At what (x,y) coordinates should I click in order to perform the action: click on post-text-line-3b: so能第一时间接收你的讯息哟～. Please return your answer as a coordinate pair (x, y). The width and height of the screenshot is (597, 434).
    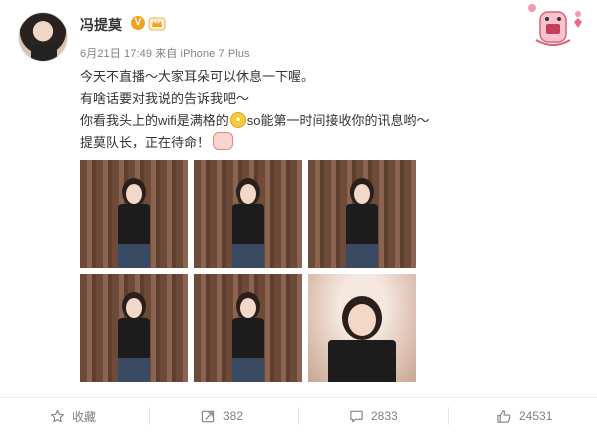
    Looking at the image, I should click on (338, 120).